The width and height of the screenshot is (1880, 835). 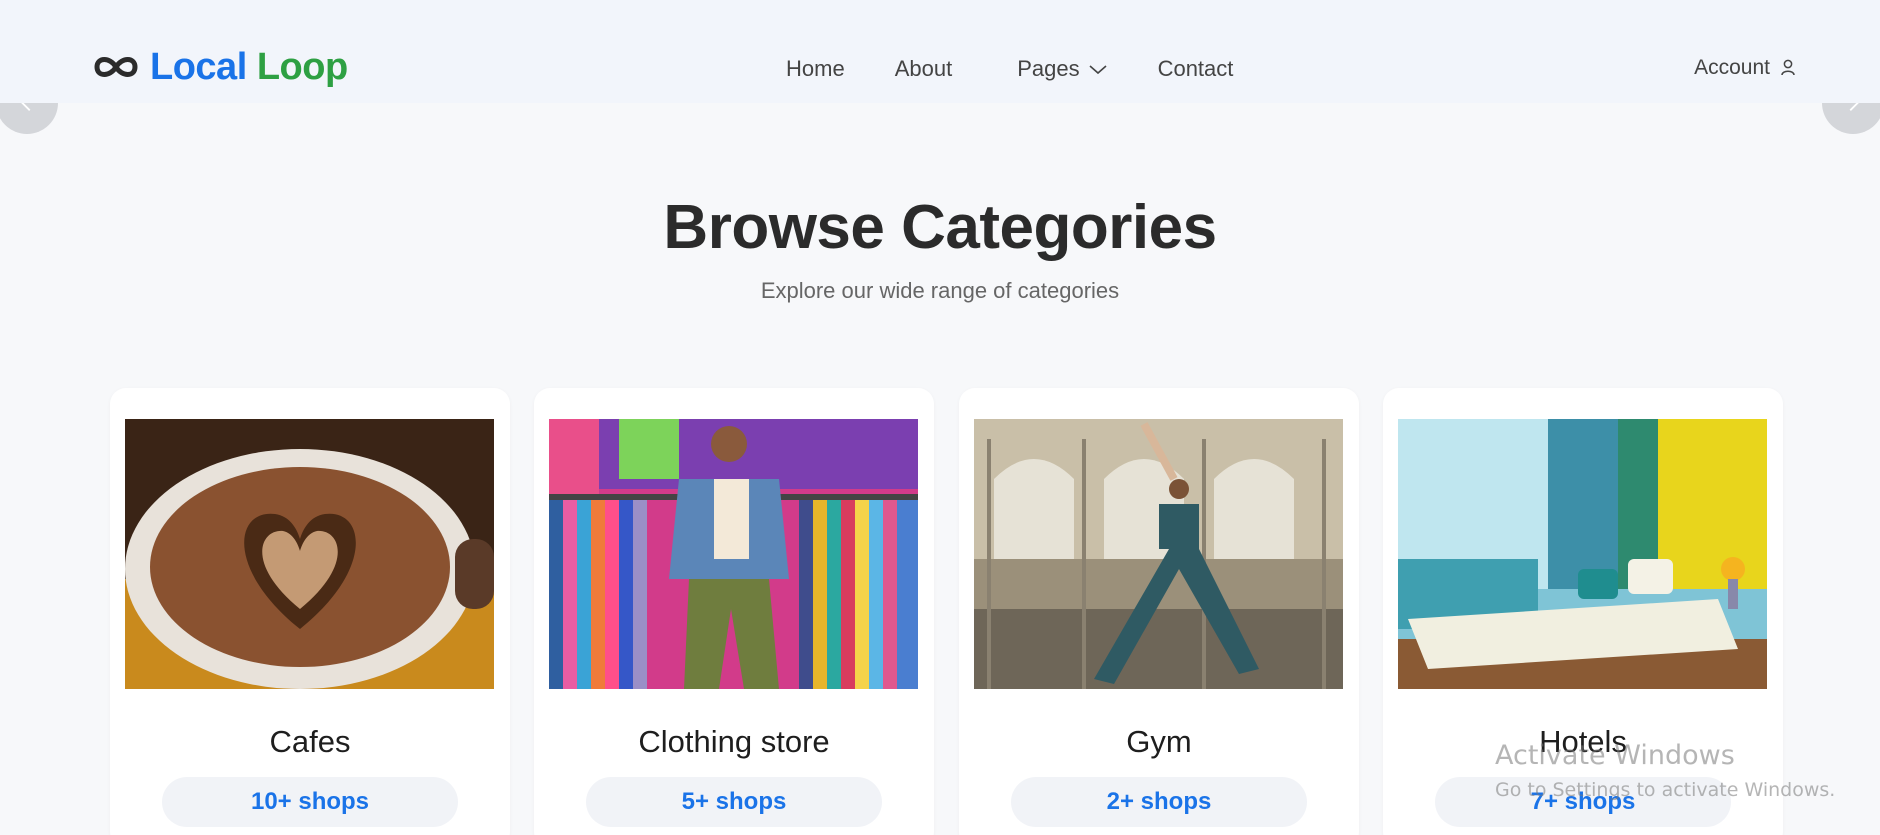 What do you see at coordinates (310, 802) in the screenshot?
I see `shops-count-badge: 10+ shops` at bounding box center [310, 802].